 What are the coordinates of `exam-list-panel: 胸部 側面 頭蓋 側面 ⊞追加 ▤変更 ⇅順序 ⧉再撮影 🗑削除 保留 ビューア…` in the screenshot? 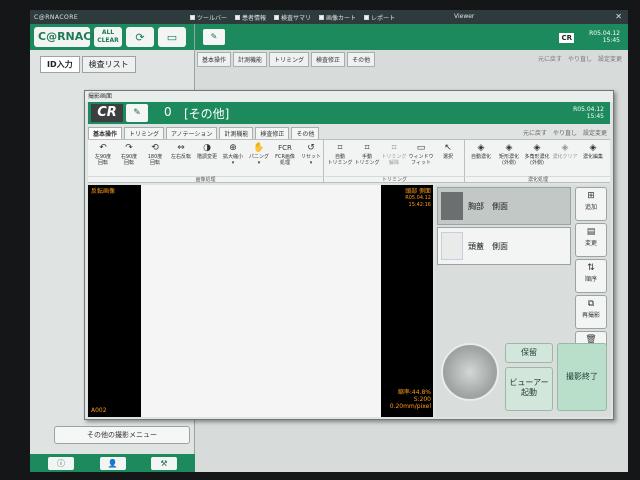 It's located at (523, 301).